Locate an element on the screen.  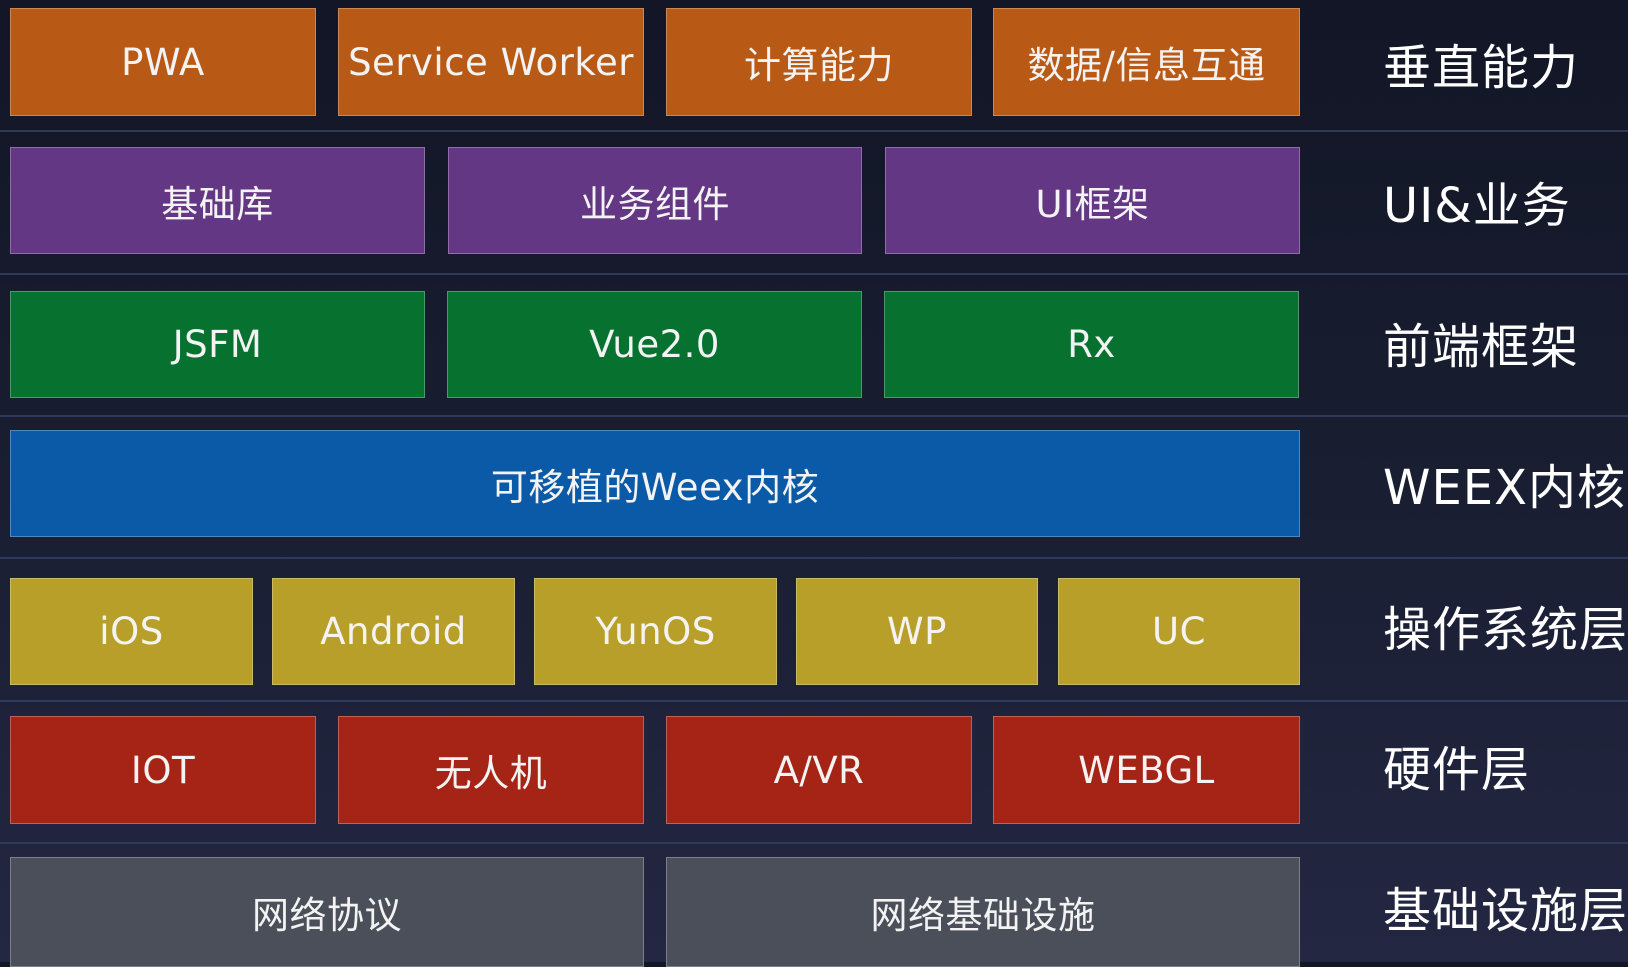
block-jsfm: JSFM is located at coordinates (217, 344).